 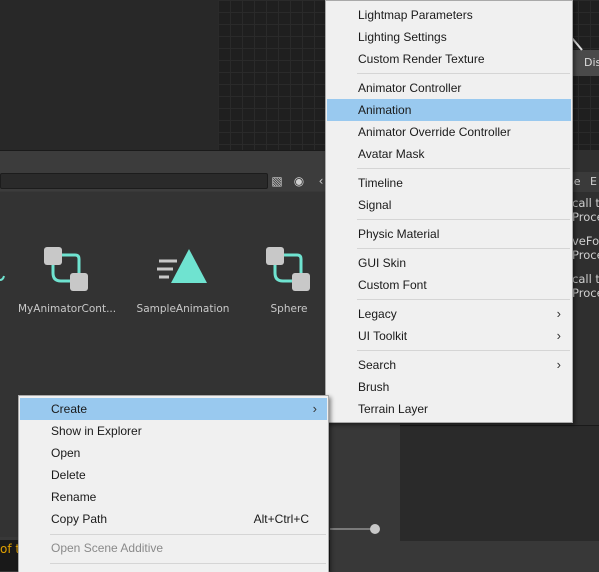 I want to click on menu-item-animator-controller: Animator Controller, so click(x=449, y=88).